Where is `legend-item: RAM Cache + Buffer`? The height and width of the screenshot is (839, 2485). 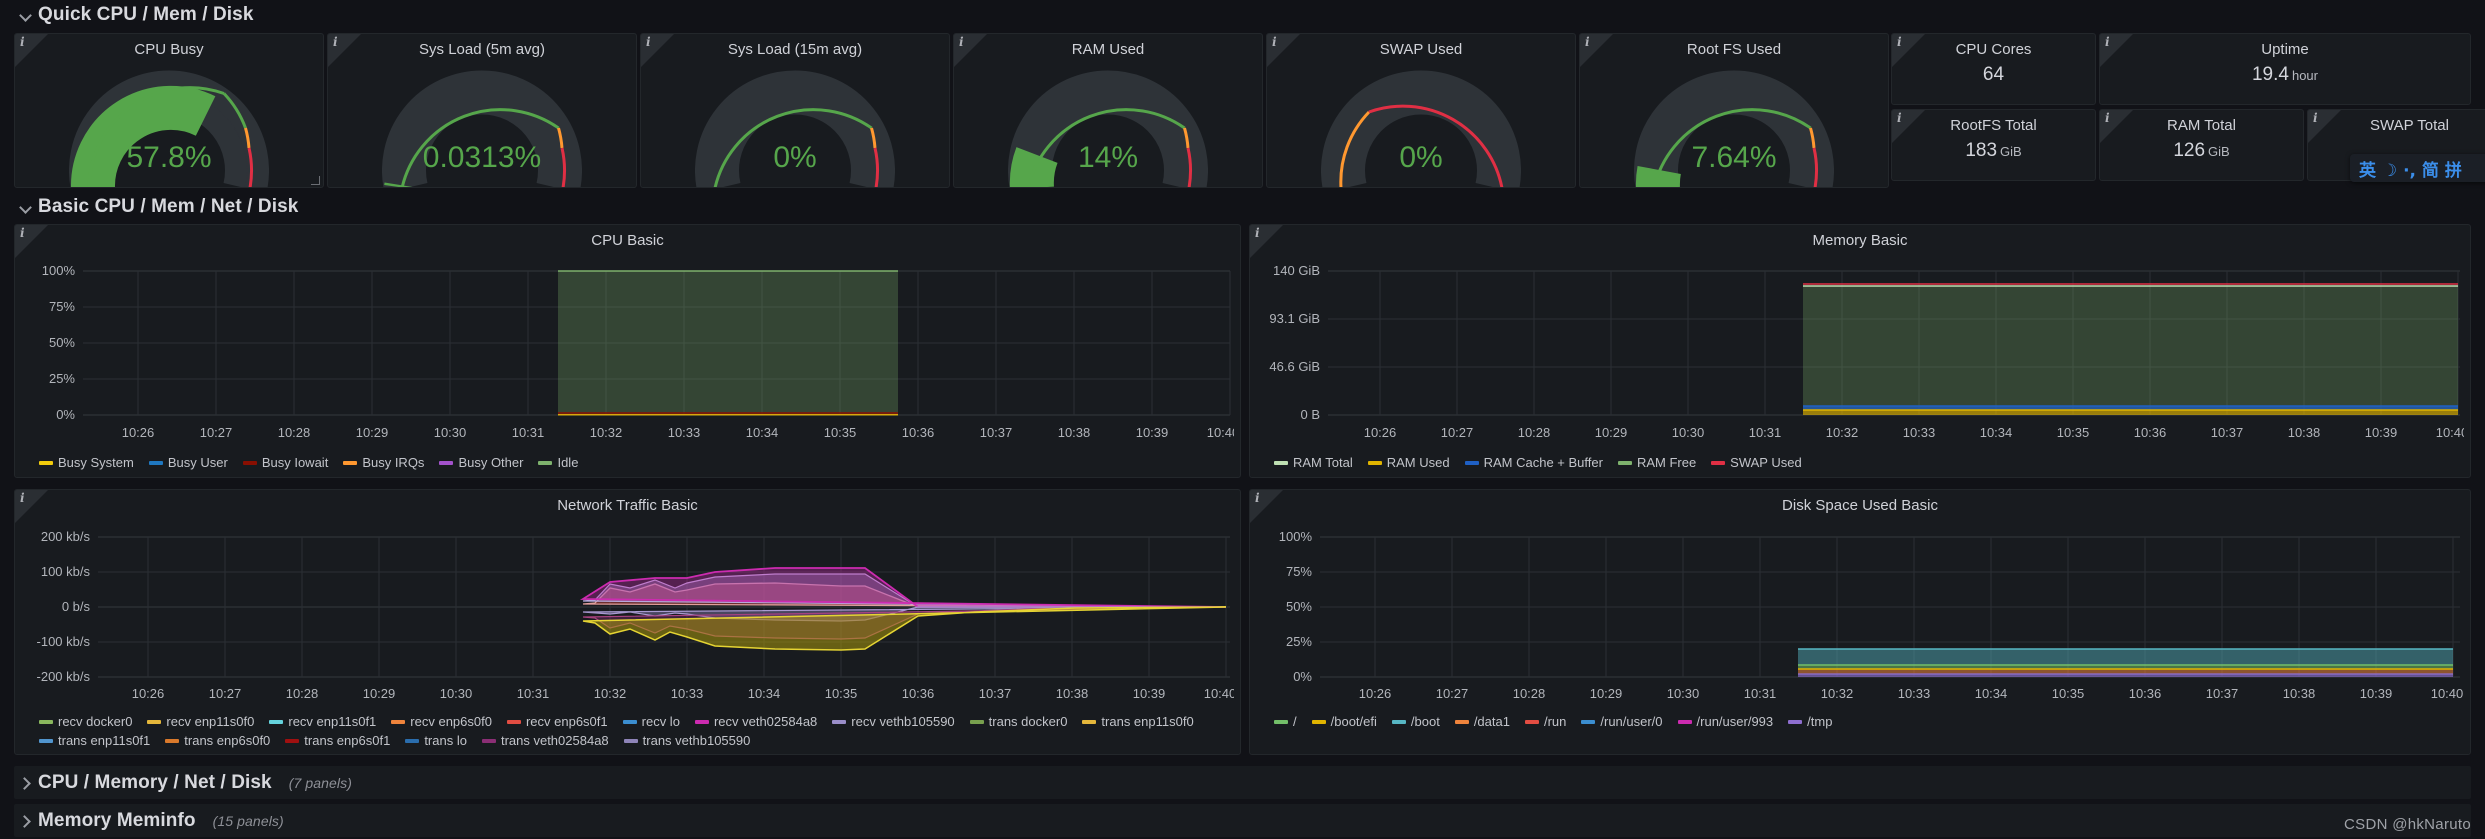 legend-item: RAM Cache + Buffer is located at coordinates (1533, 462).